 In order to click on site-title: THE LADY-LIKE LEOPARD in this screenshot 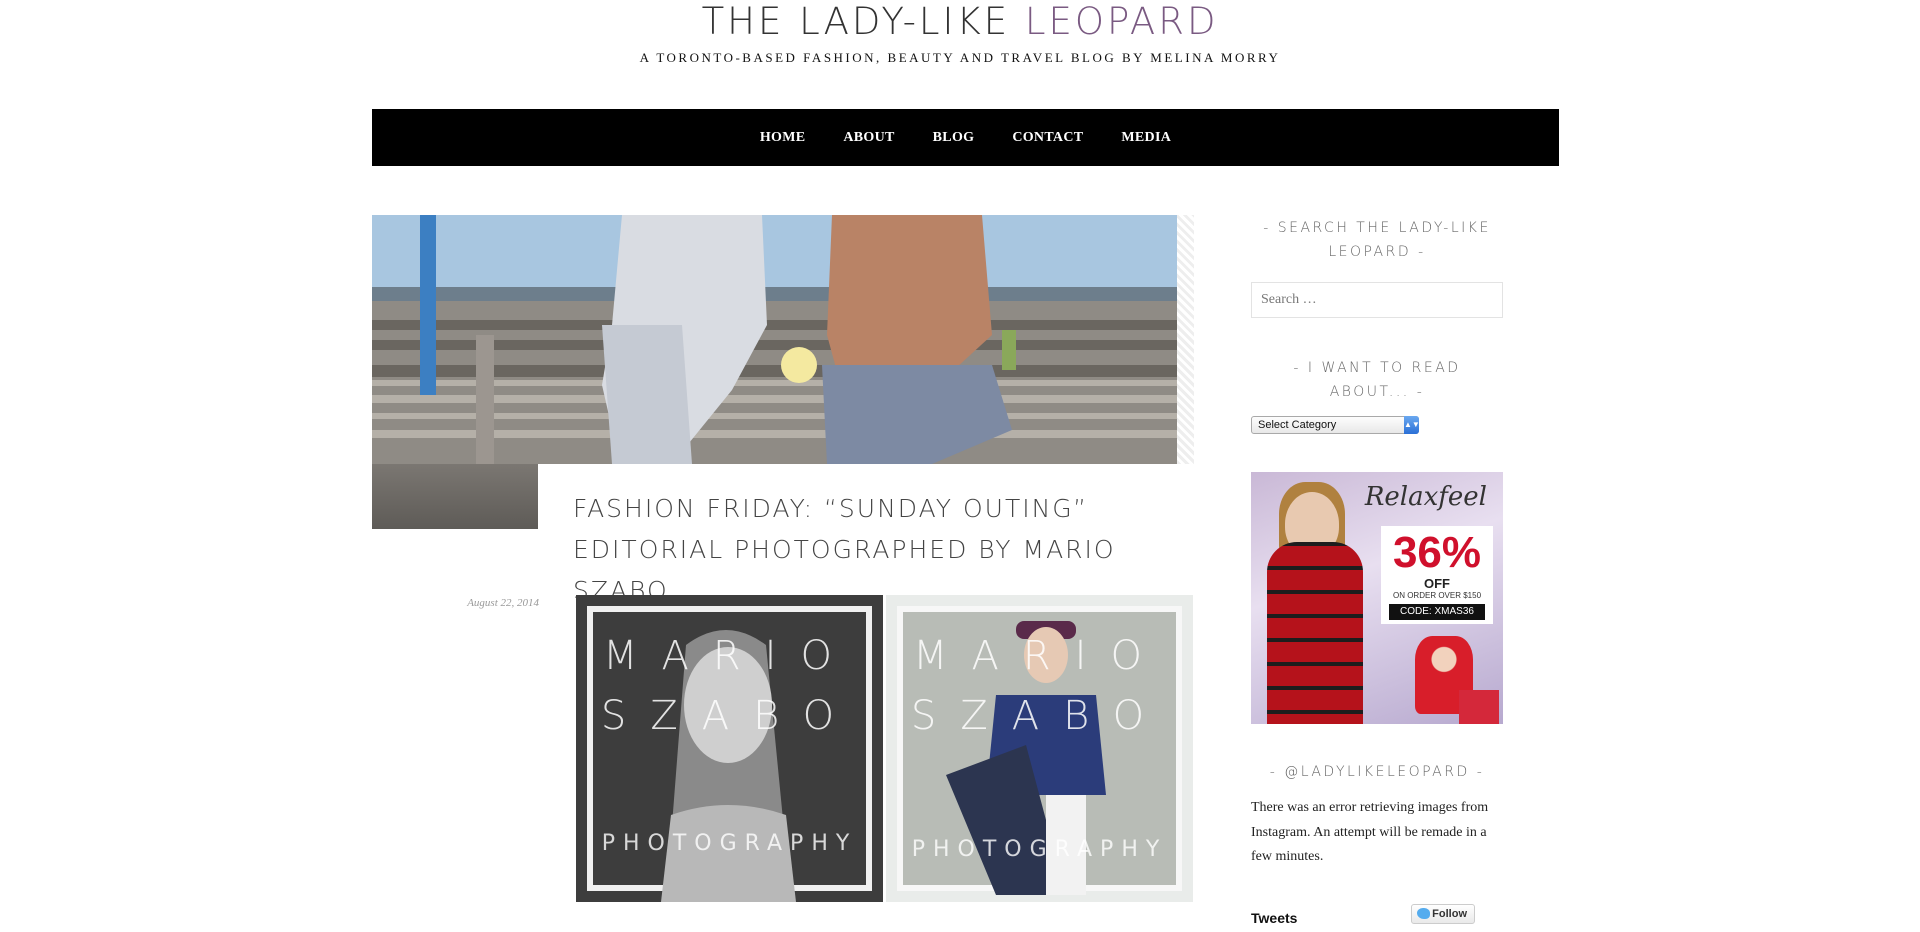, I will do `click(960, 22)`.